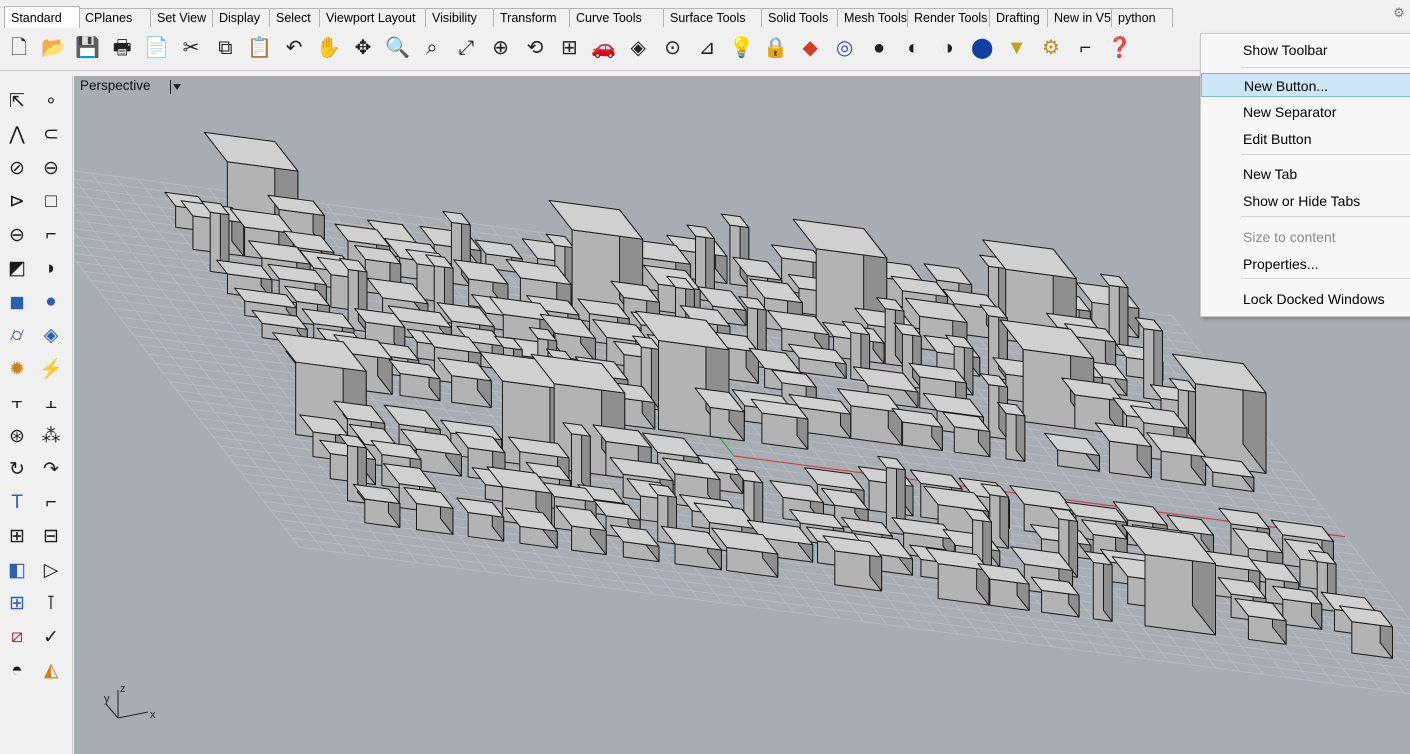 The height and width of the screenshot is (754, 1410). What do you see at coordinates (17, 101) in the screenshot?
I see `select-arrow-icon: ⇱` at bounding box center [17, 101].